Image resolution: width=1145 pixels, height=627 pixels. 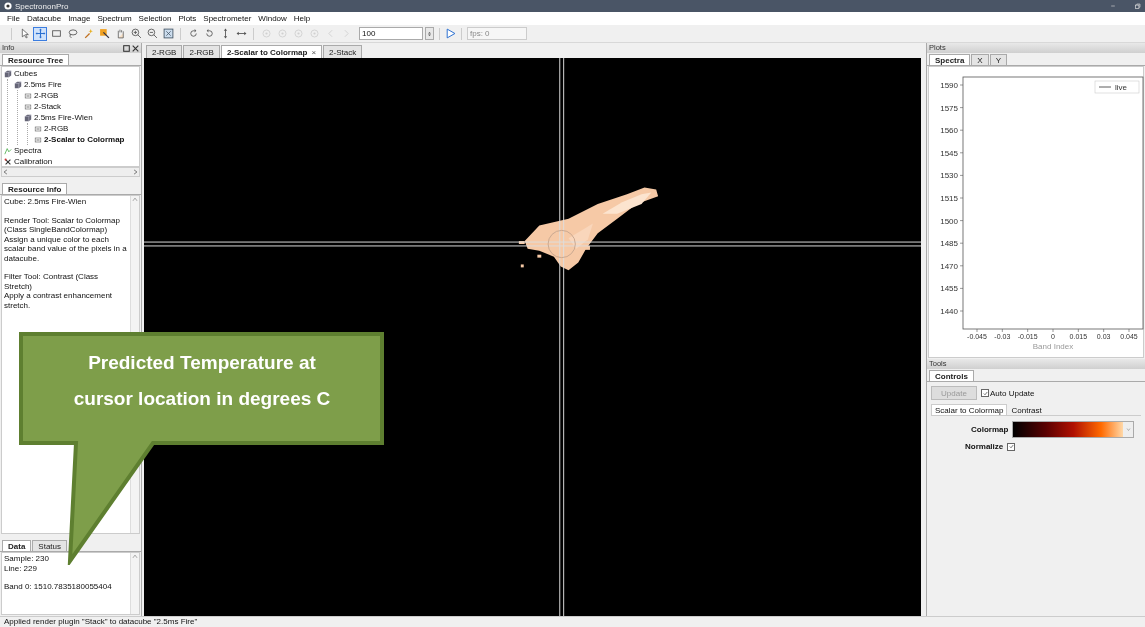 I want to click on tab: Scalar to Colormap, so click(x=969, y=409).